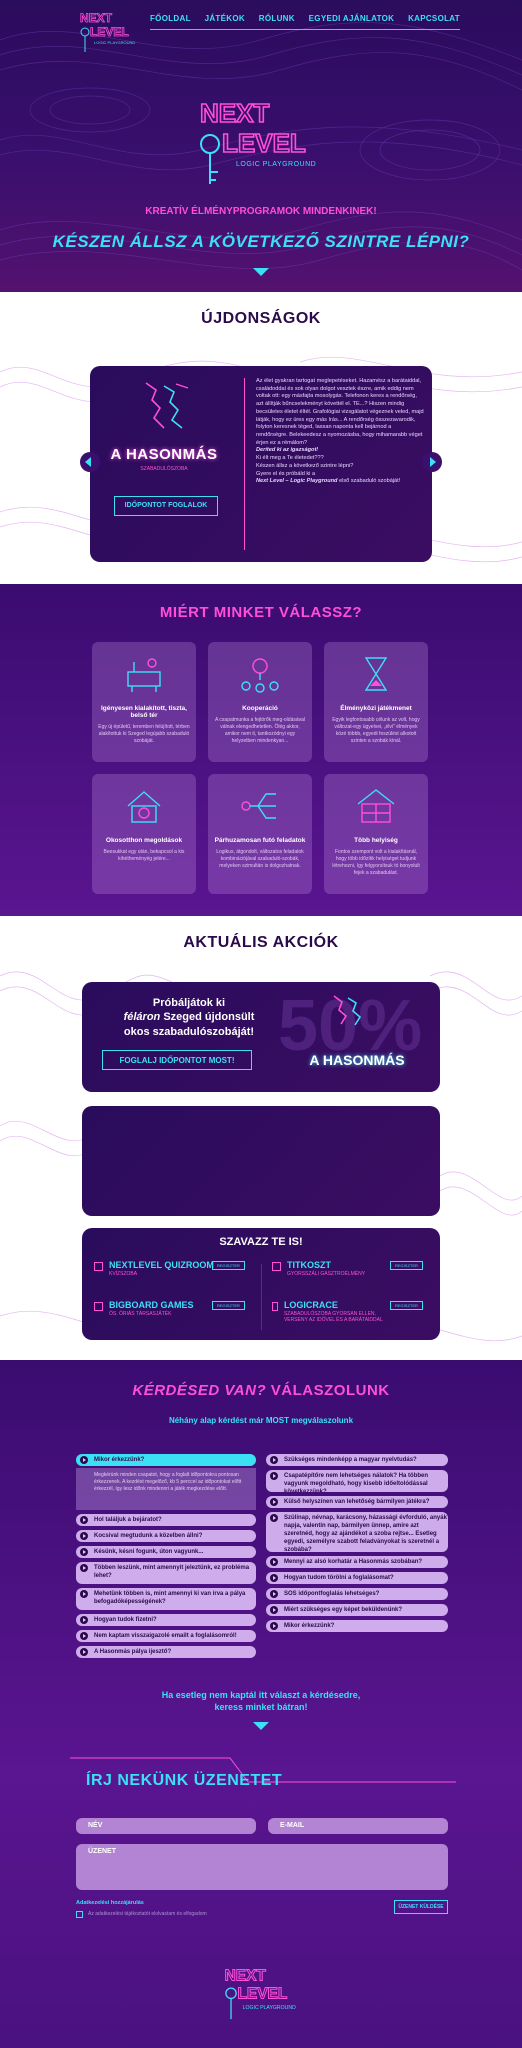 The width and height of the screenshot is (522, 2048). I want to click on faq-question: Kocsival megtudunk a közelben állni?, so click(166, 1536).